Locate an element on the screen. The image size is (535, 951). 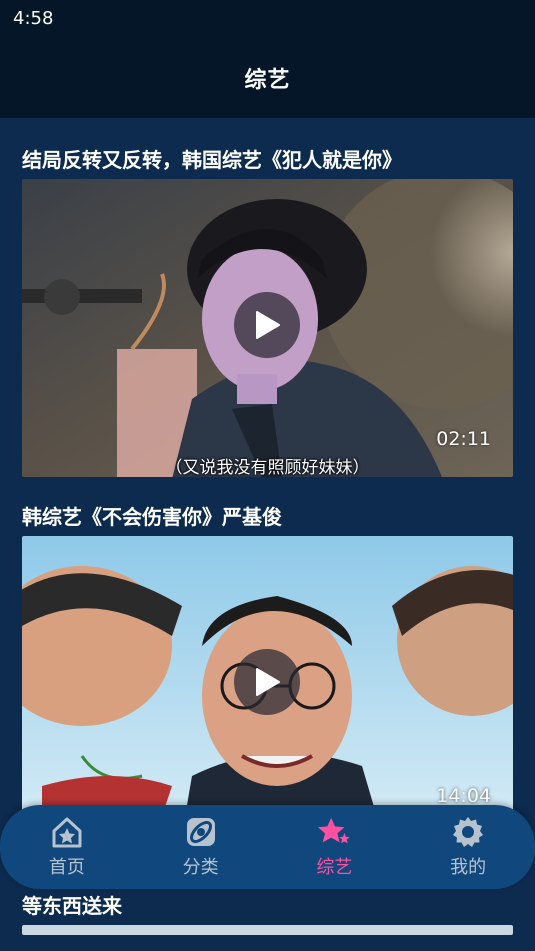
video-duration: 14:04 is located at coordinates (463, 796).